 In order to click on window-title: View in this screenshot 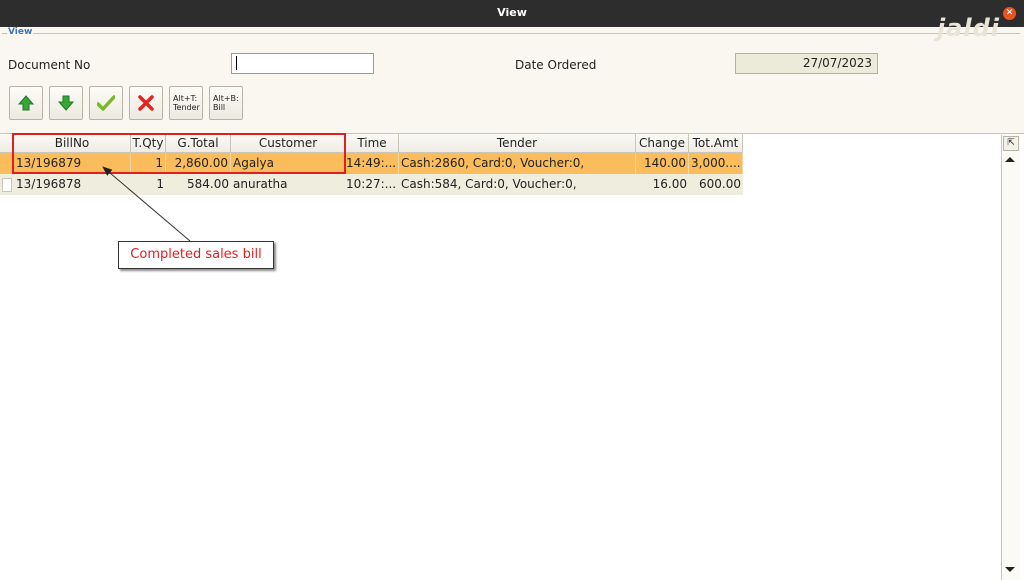, I will do `click(512, 12)`.